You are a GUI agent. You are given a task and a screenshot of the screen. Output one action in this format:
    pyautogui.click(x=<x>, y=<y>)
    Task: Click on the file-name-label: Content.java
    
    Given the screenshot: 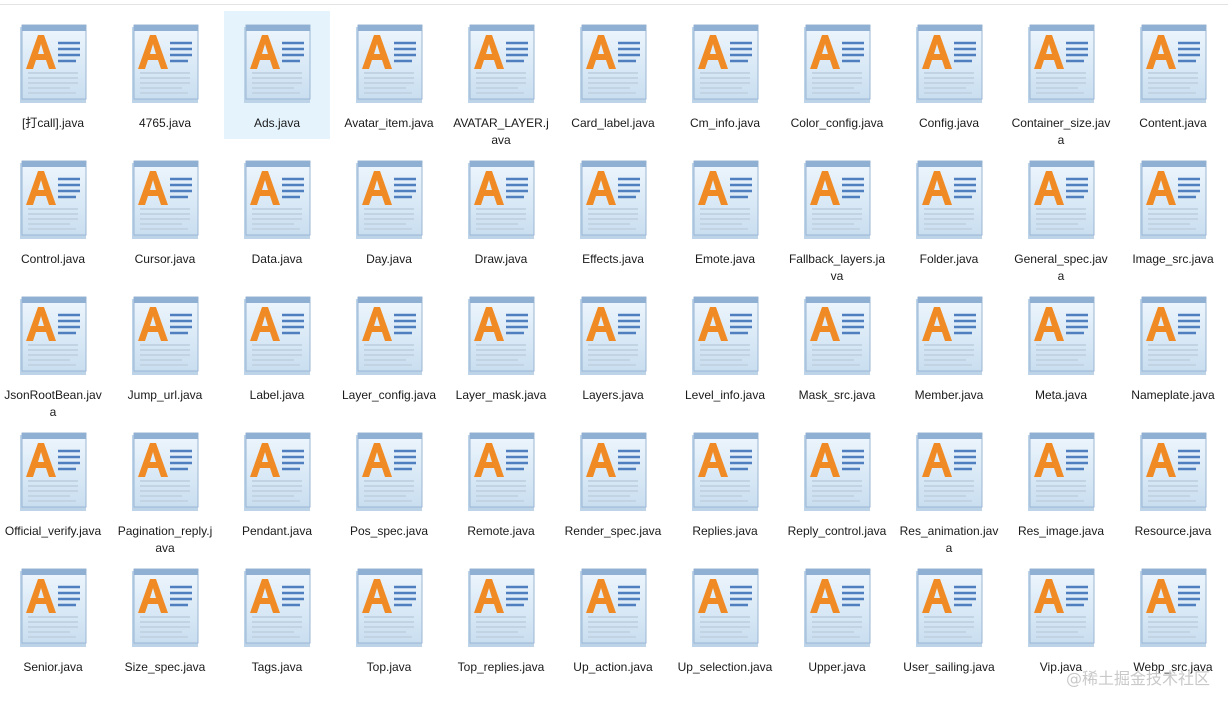 What is the action you would take?
    pyautogui.click(x=1173, y=123)
    